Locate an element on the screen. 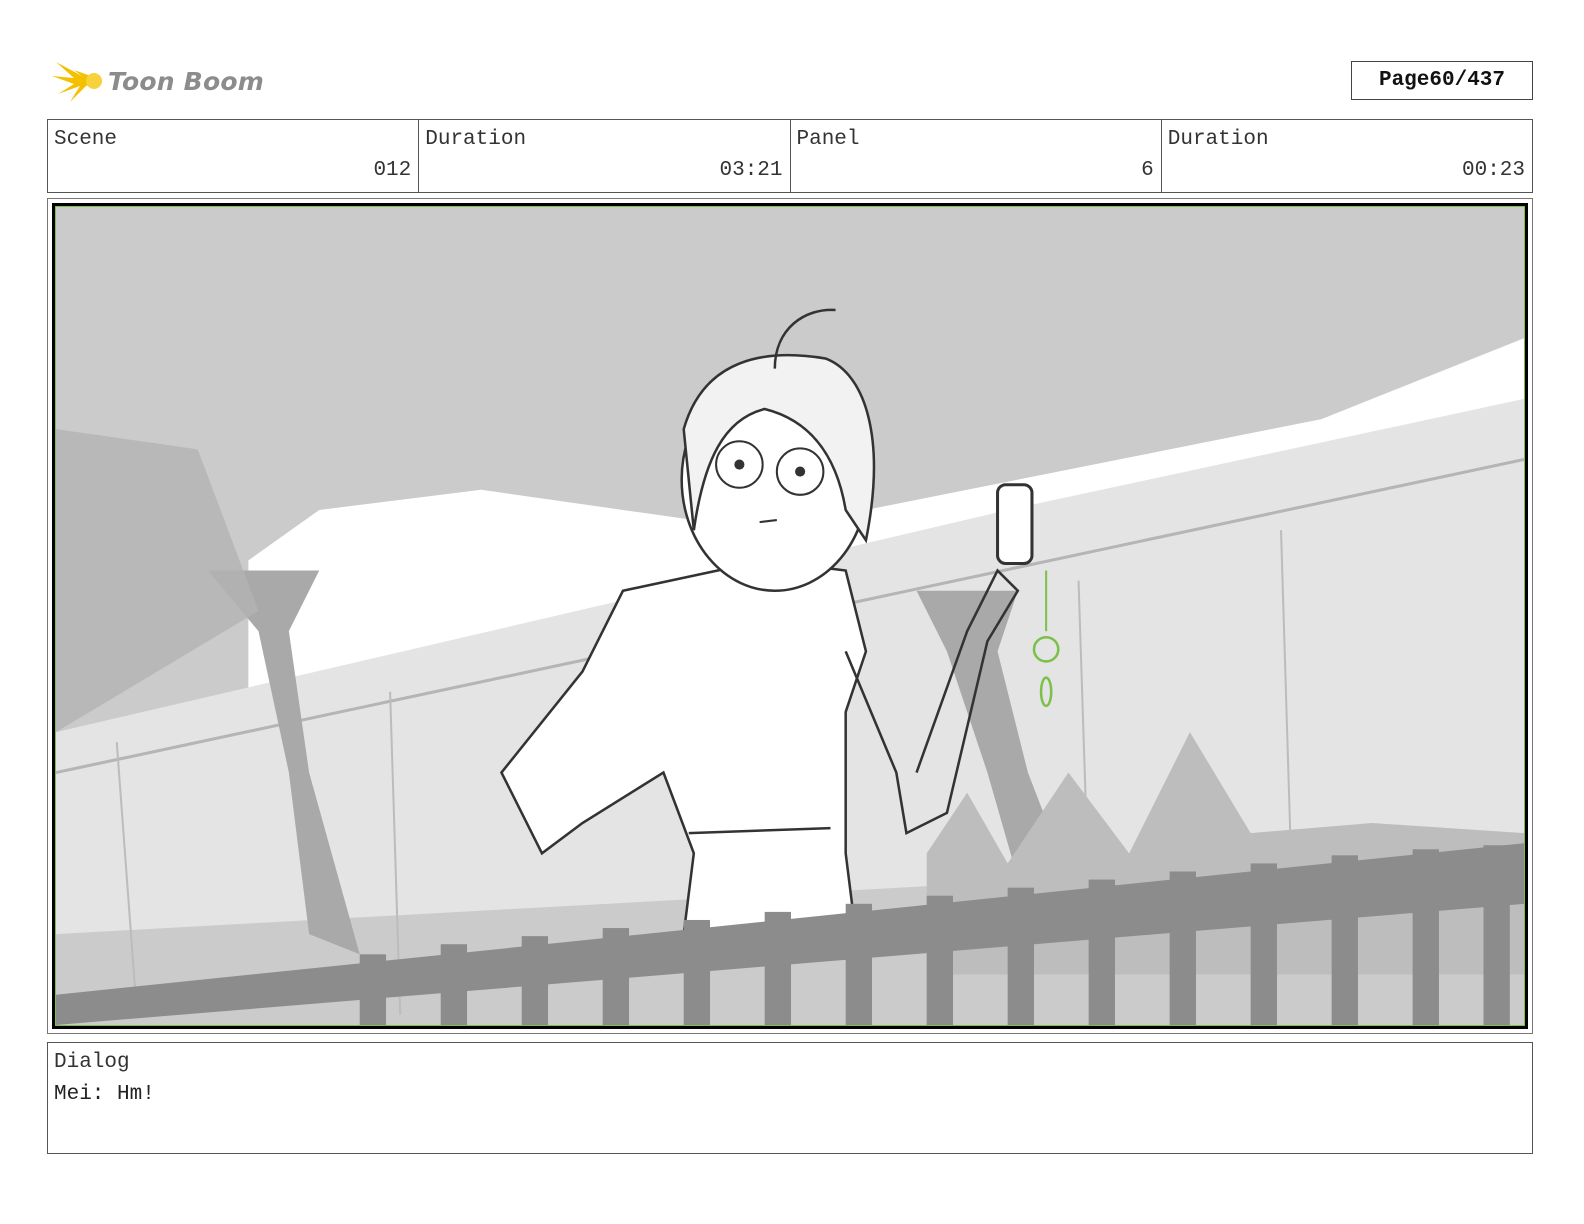 This screenshot has height=1224, width=1584. panel-duration-cell: Duration 00:23 is located at coordinates (1347, 156).